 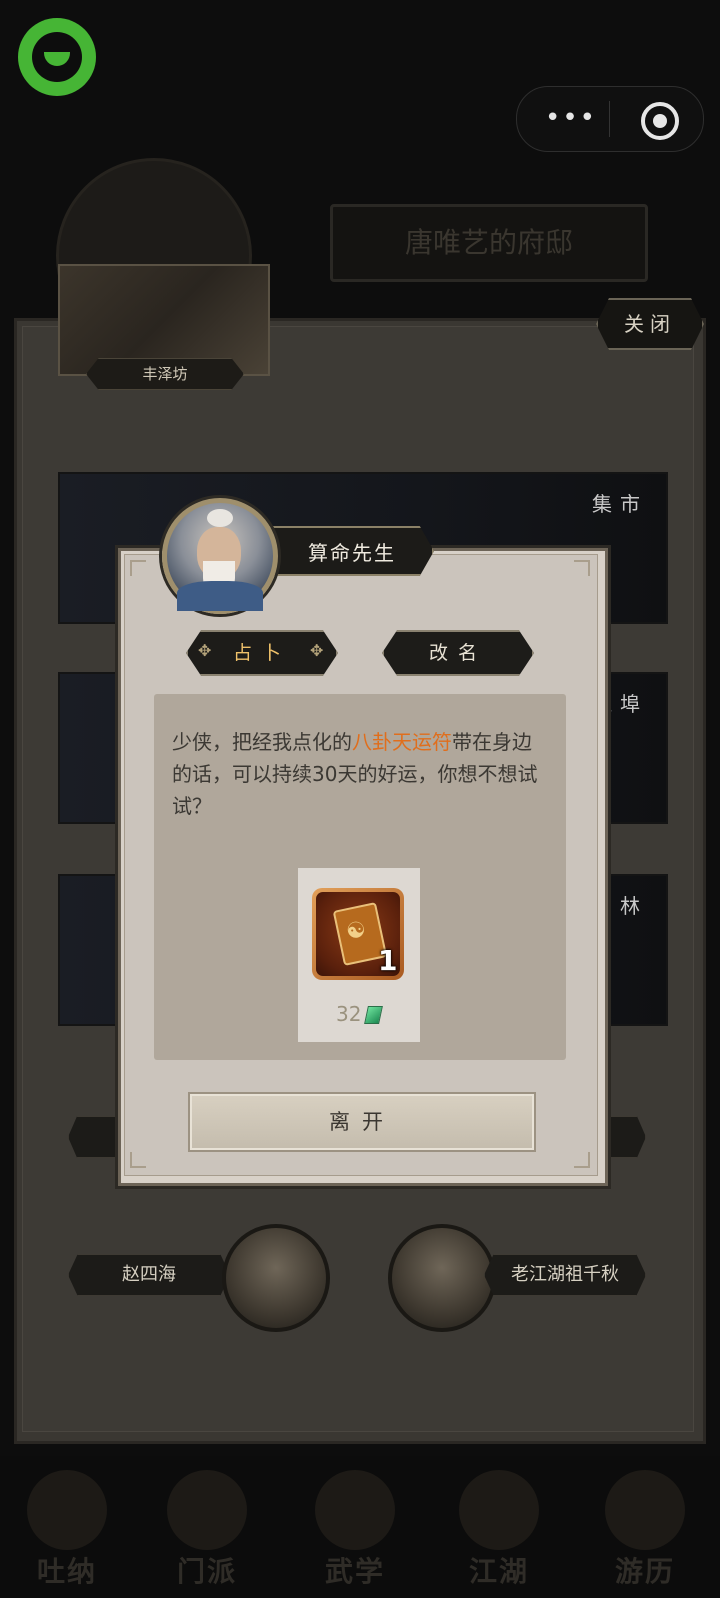 What do you see at coordinates (207, 1510) in the screenshot?
I see `sect-icon` at bounding box center [207, 1510].